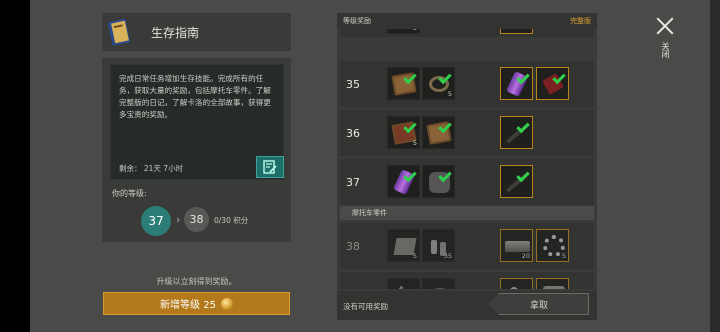  I want to click on row-level: 38, so click(353, 246).